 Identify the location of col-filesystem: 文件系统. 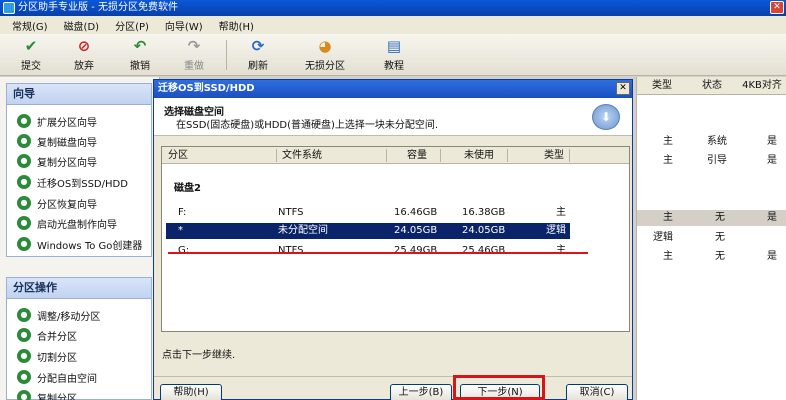
(302, 155).